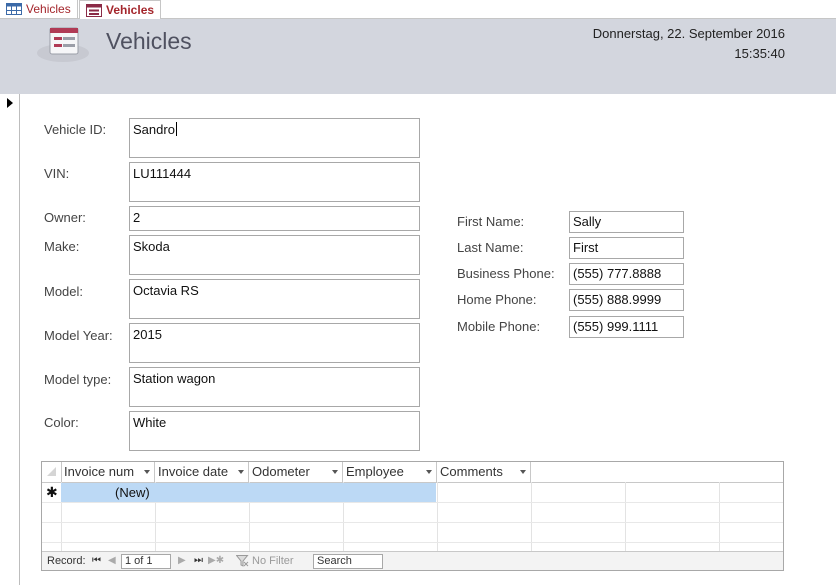  I want to click on filter-label: No Filter, so click(273, 561).